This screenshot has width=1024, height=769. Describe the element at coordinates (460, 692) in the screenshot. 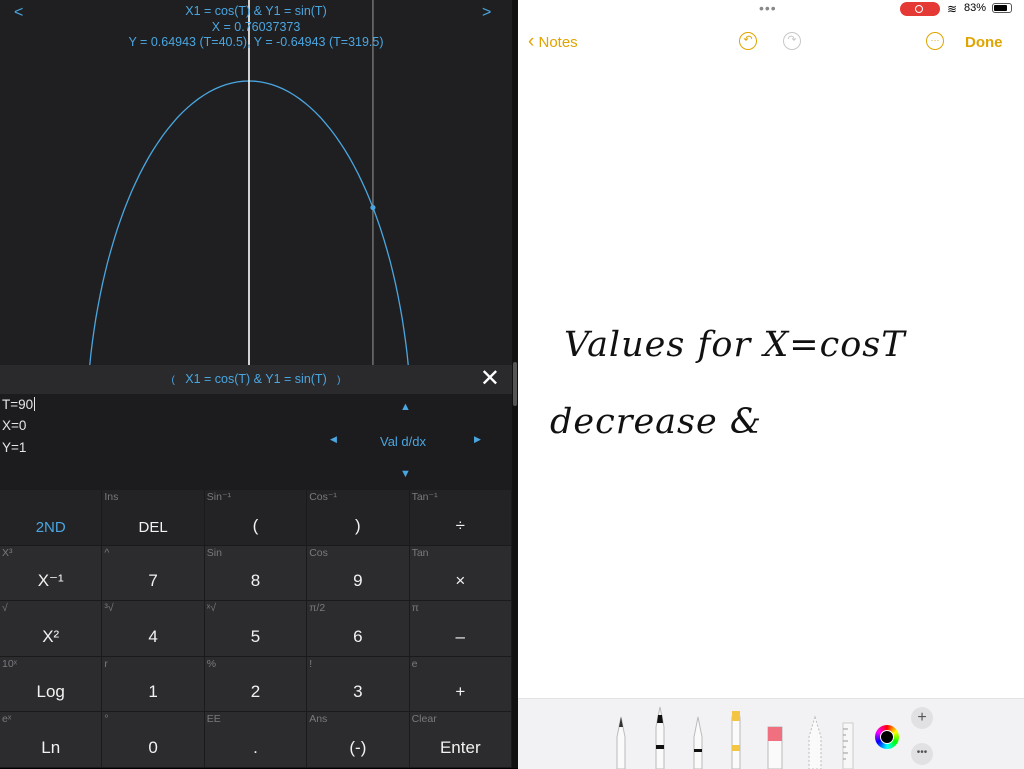

I see `key-label: +` at that location.